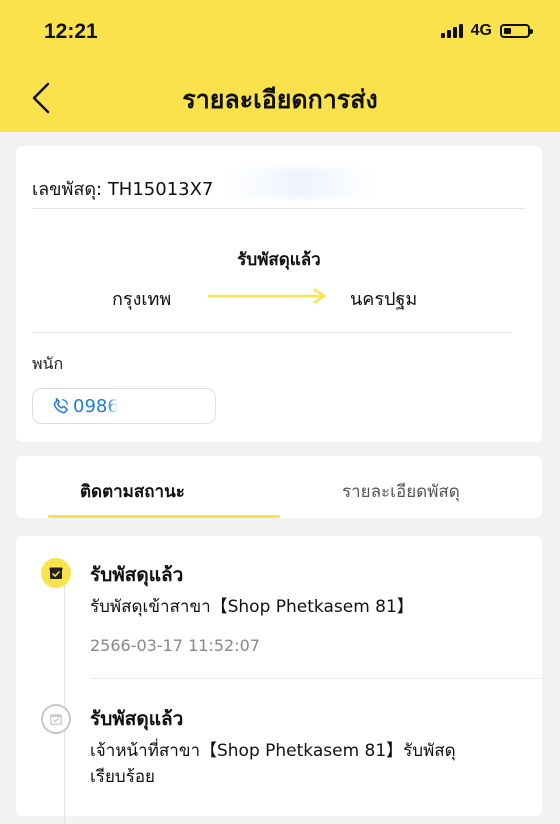 The width and height of the screenshot is (560, 824). I want to click on timeline-dot-past, so click(56, 719).